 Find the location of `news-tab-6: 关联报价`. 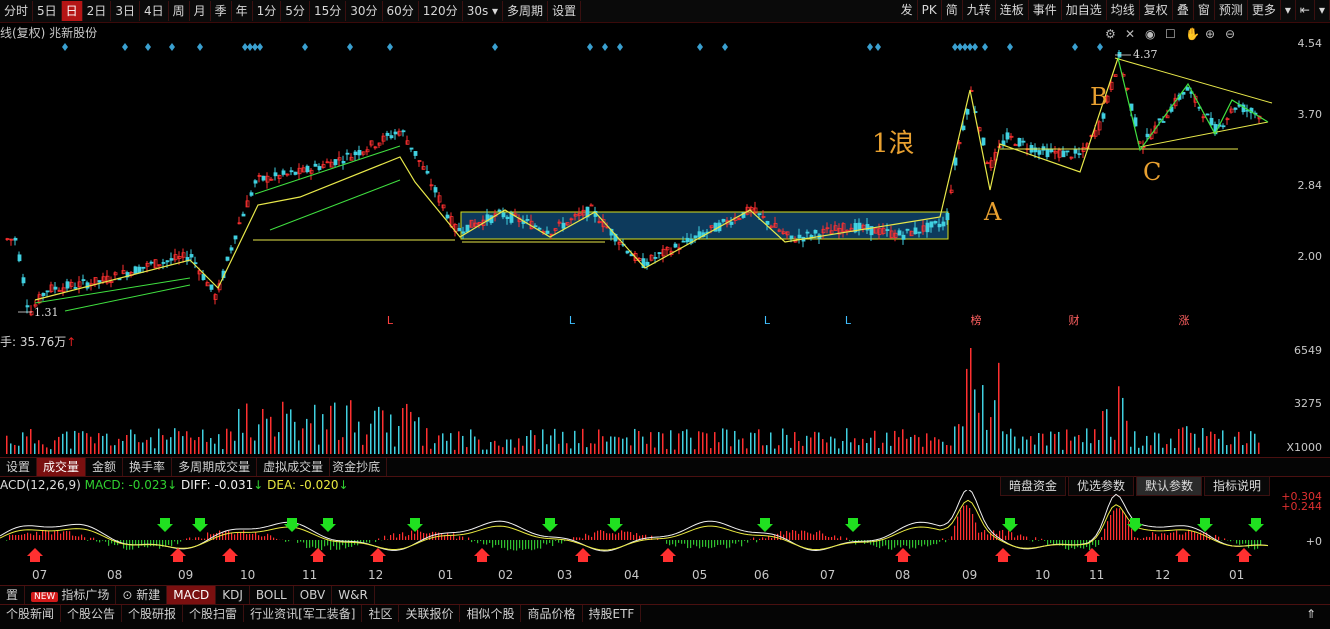

news-tab-6: 关联报价 is located at coordinates (430, 614).